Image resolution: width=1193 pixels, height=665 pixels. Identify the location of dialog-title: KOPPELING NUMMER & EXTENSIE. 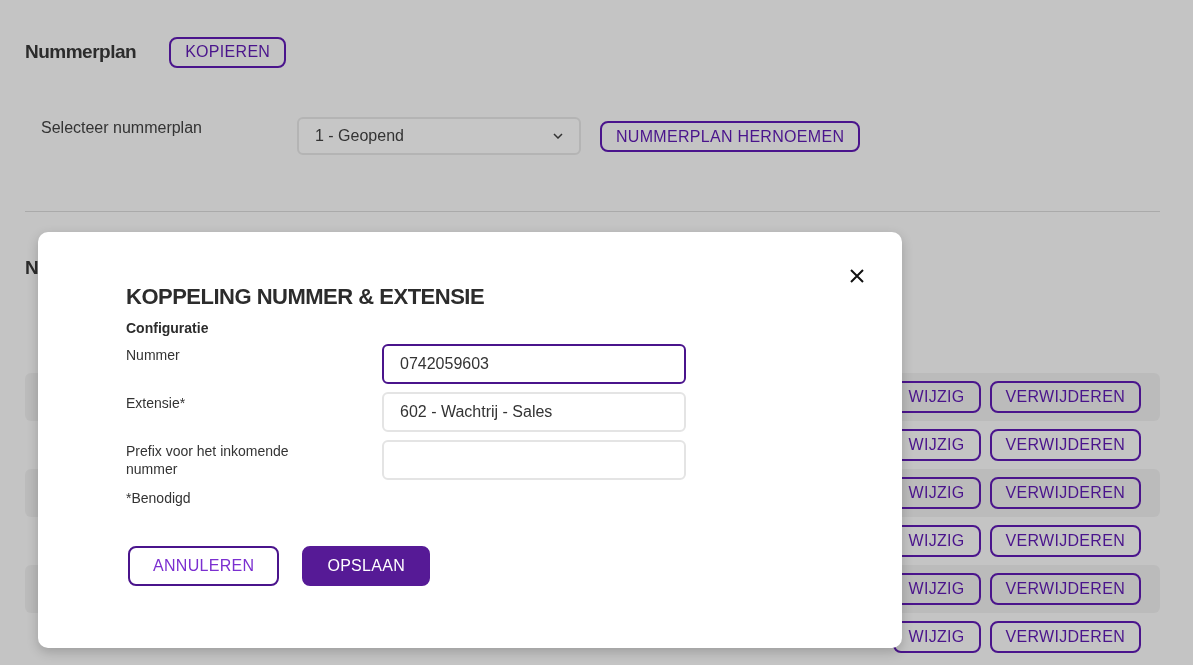
(306, 297).